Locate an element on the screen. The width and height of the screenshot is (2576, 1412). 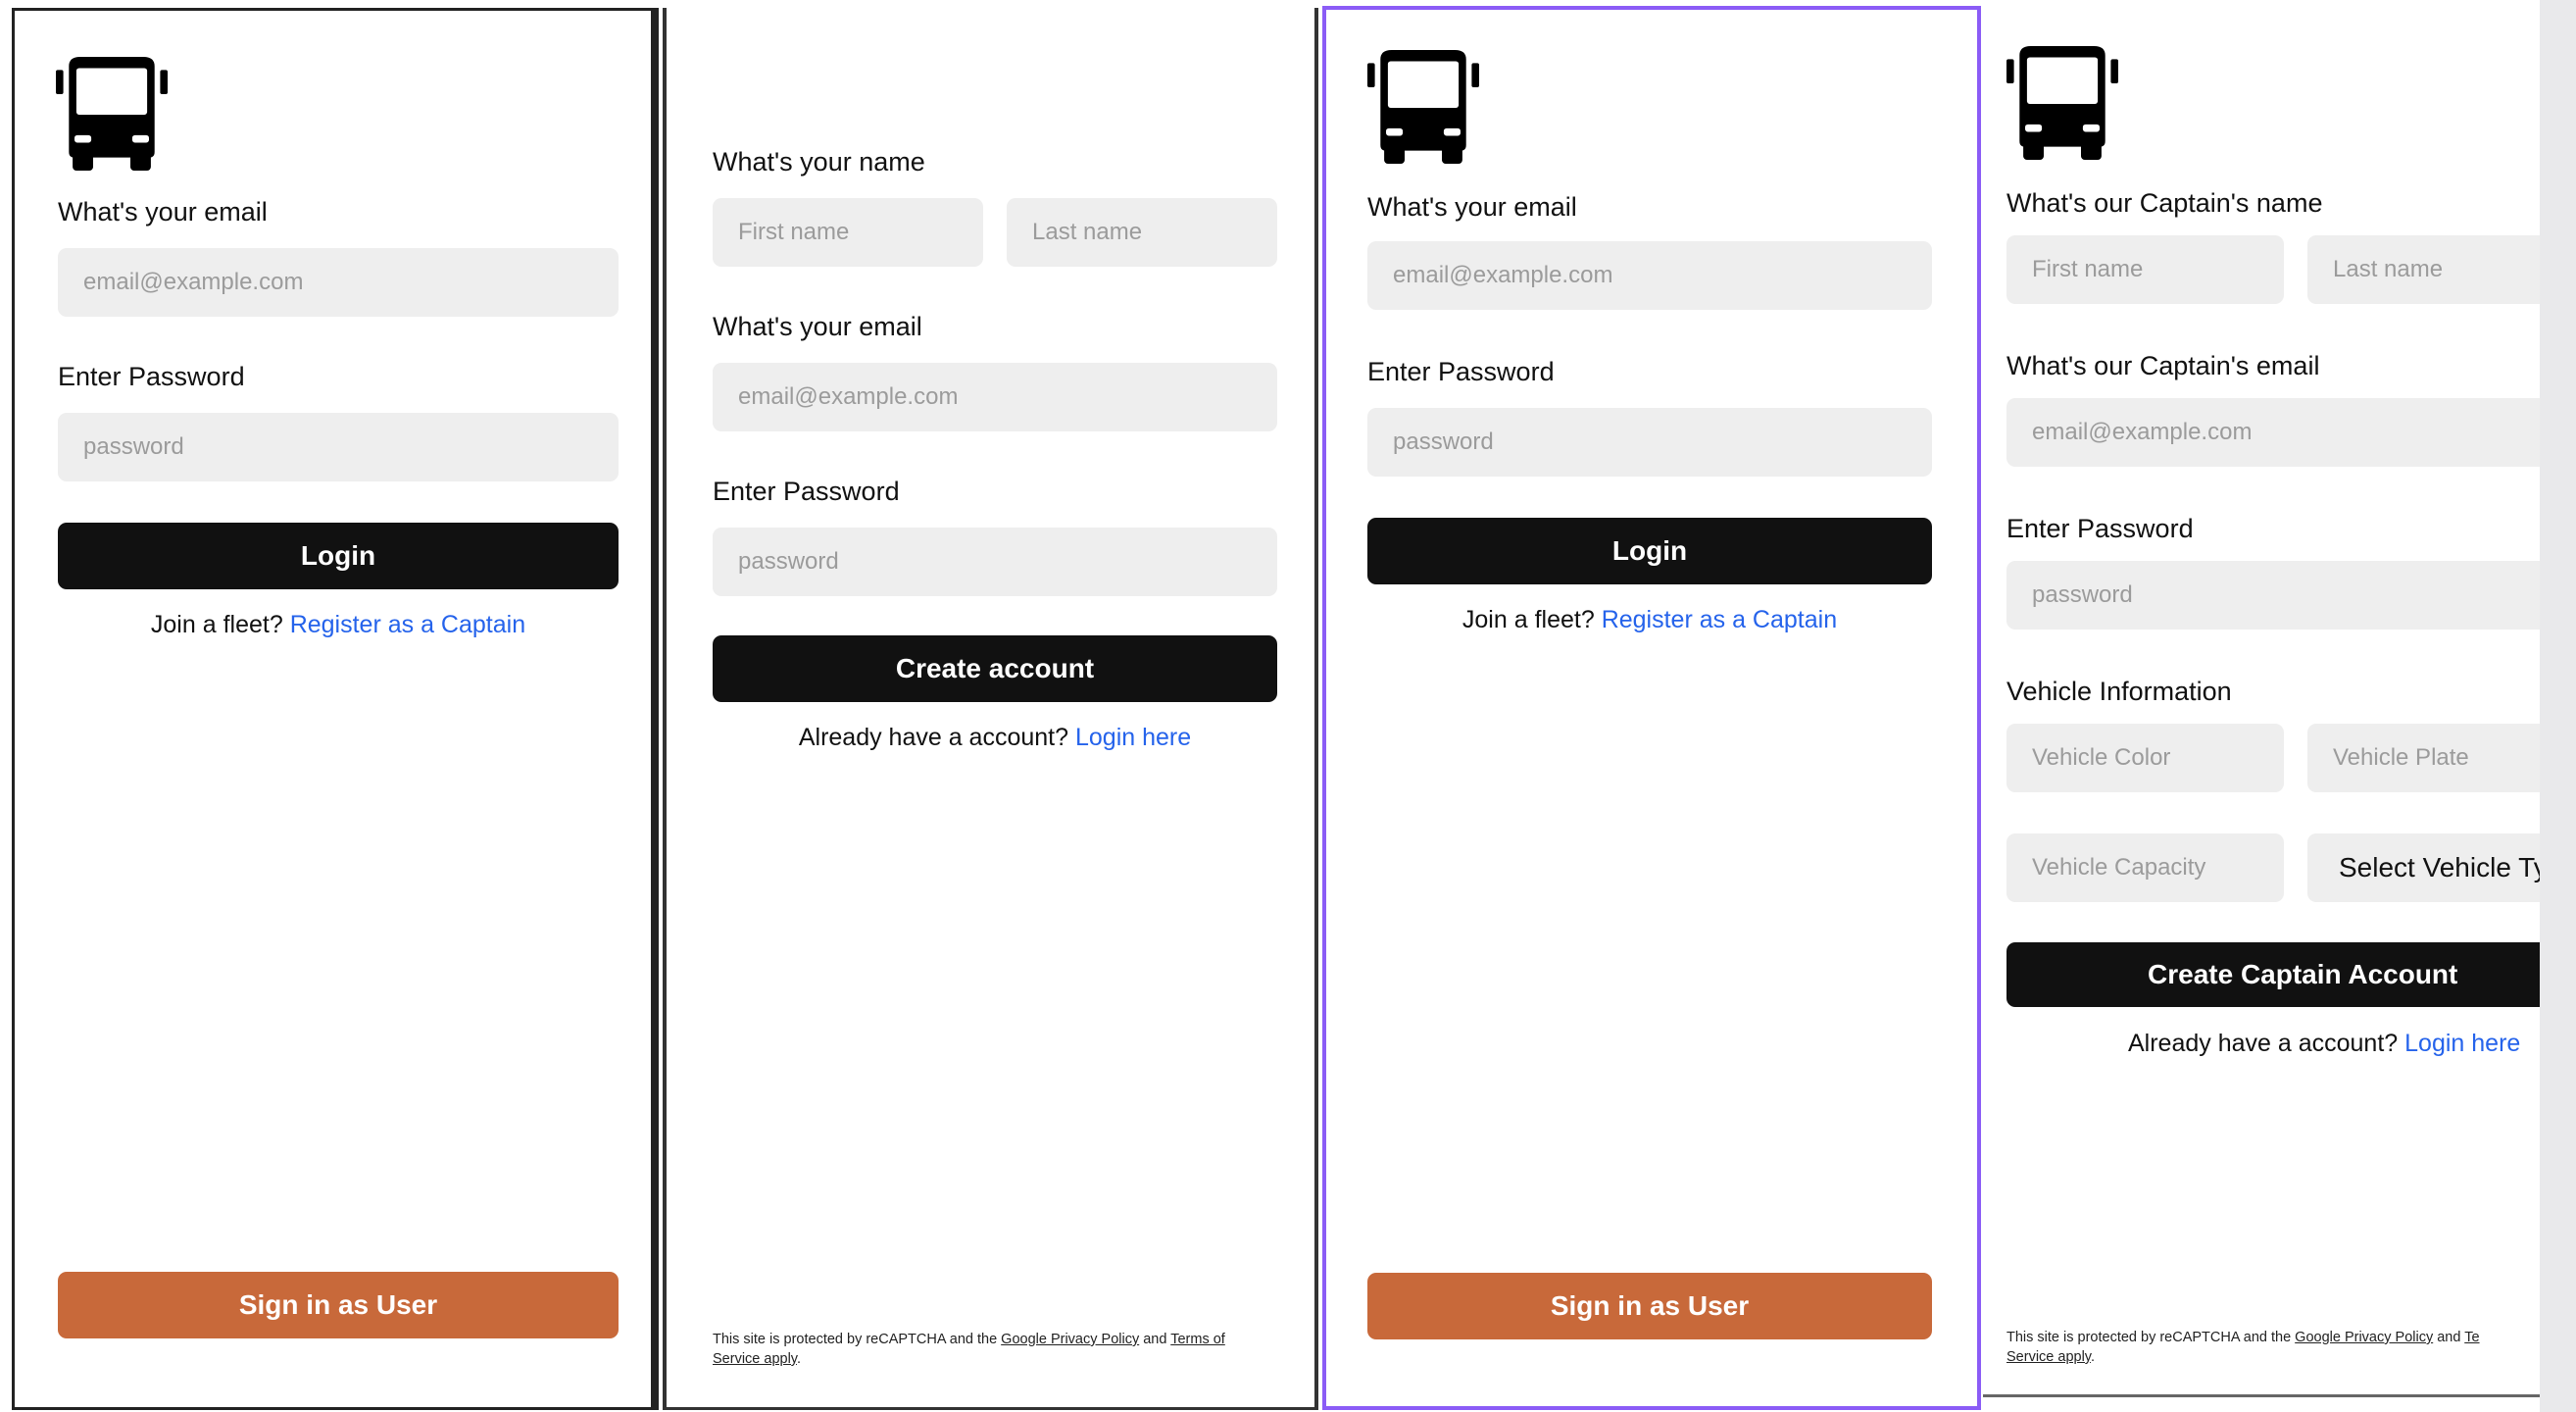
captain-name-label: What's our Captain's name is located at coordinates (2164, 203).